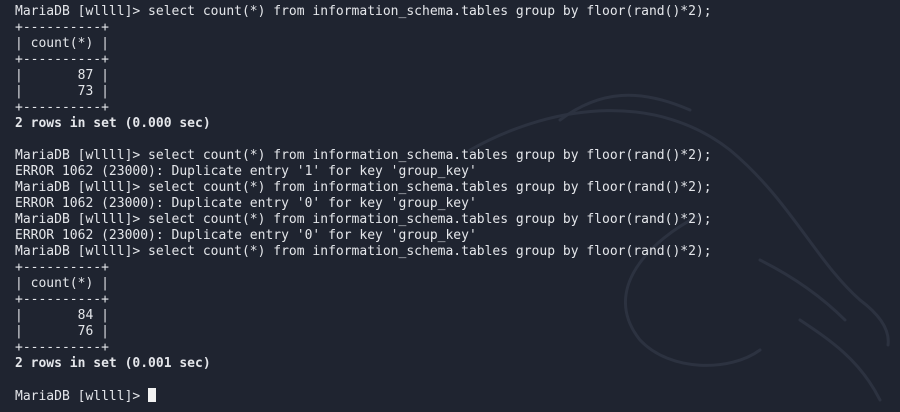 The image size is (900, 412). I want to click on terminal-line: | 76 |, so click(62, 331).